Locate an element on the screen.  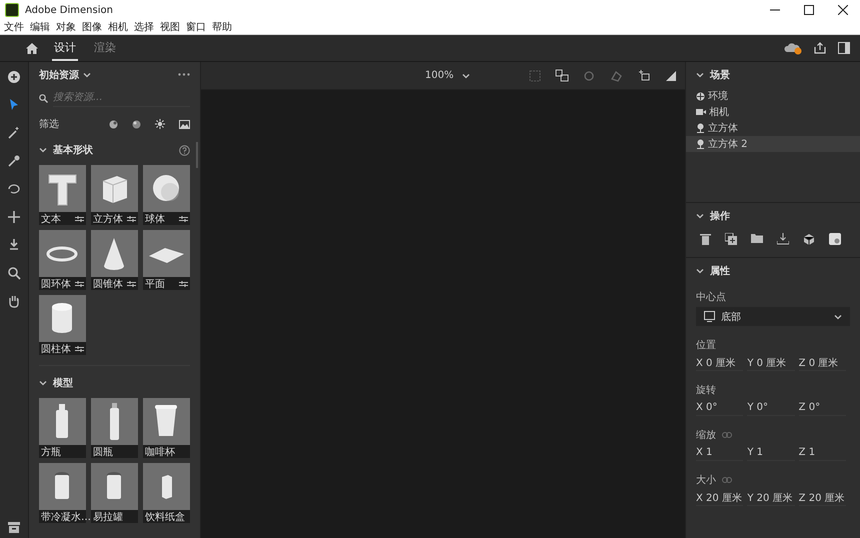
scene-item: 环境 is located at coordinates (773, 96).